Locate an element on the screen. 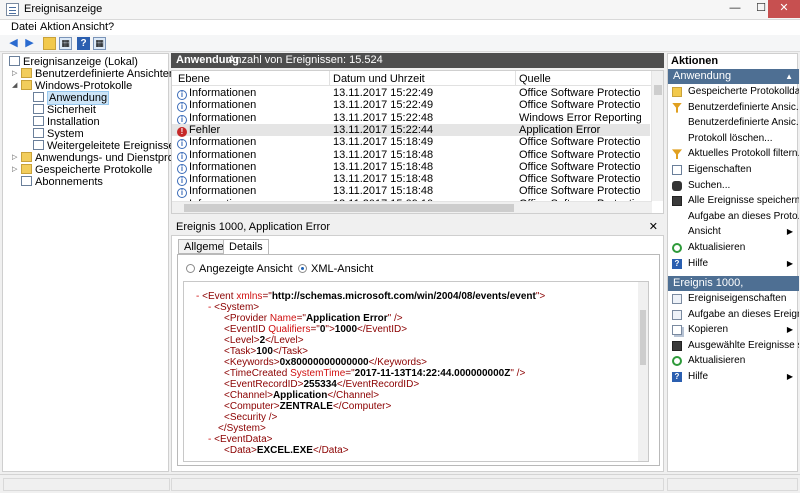 The image size is (800, 493). xml-line: <EventID Qualifiers="0">1000</EventID> is located at coordinates (316, 329).